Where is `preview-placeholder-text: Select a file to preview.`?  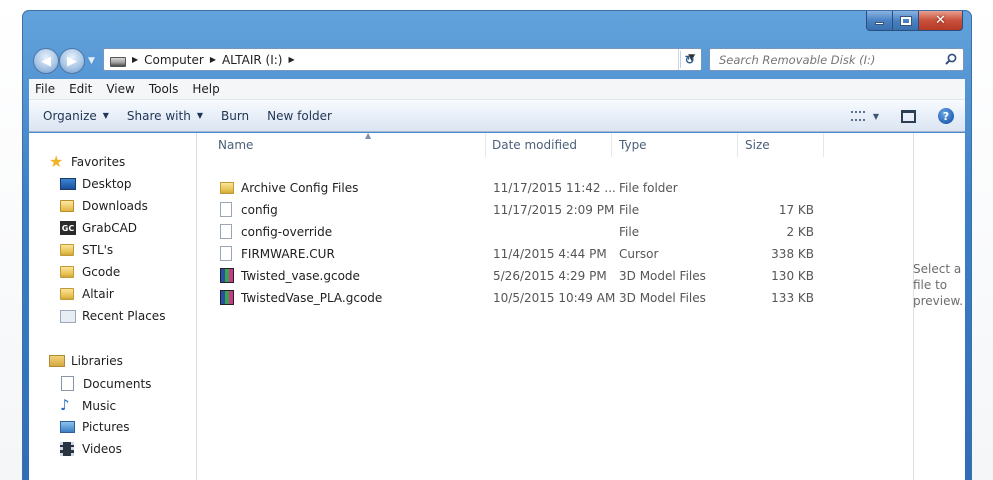 preview-placeholder-text: Select a file to preview. is located at coordinates (938, 285).